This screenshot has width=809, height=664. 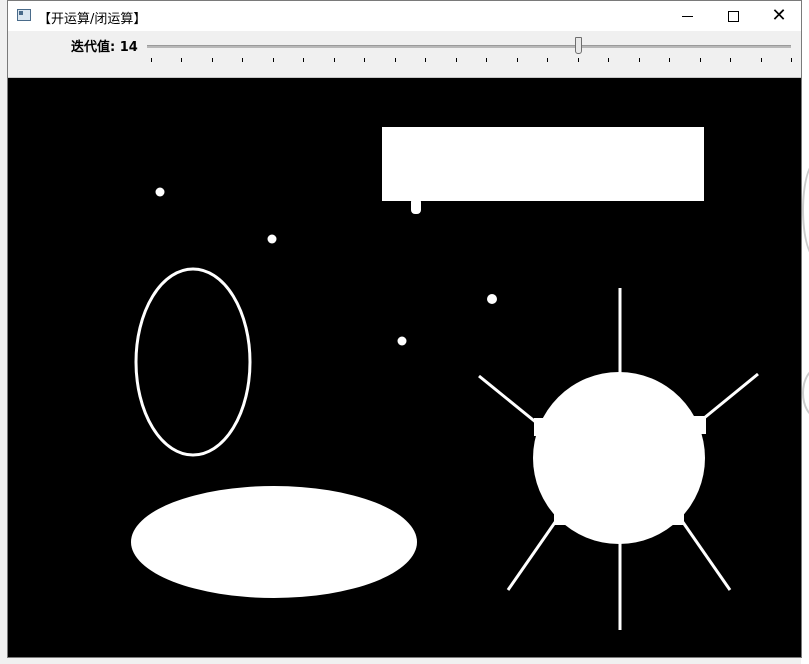 I want to click on minimize-button, so click(x=687, y=16).